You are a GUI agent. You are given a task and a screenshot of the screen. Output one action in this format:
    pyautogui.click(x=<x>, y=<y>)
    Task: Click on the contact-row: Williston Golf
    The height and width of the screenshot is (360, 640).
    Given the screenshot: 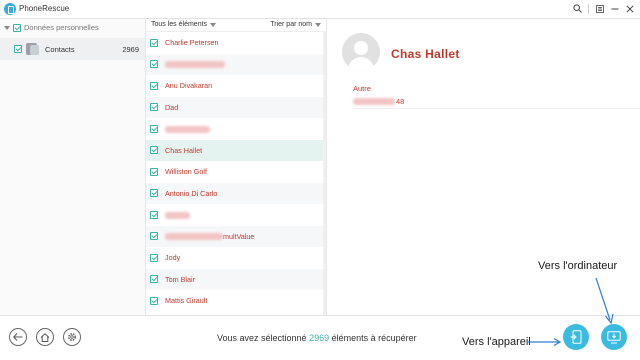 What is the action you would take?
    pyautogui.click(x=236, y=172)
    